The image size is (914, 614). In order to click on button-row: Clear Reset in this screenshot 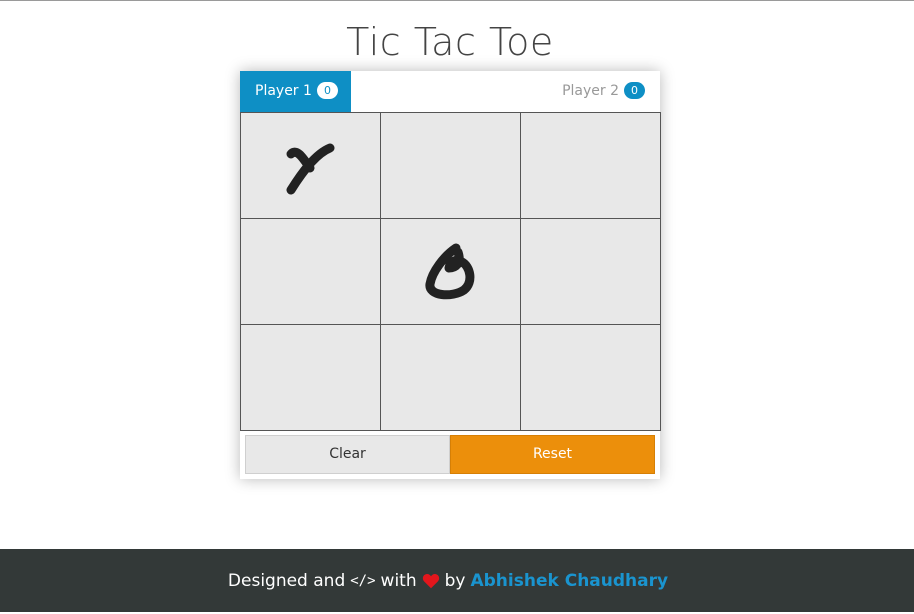, I will do `click(450, 454)`.